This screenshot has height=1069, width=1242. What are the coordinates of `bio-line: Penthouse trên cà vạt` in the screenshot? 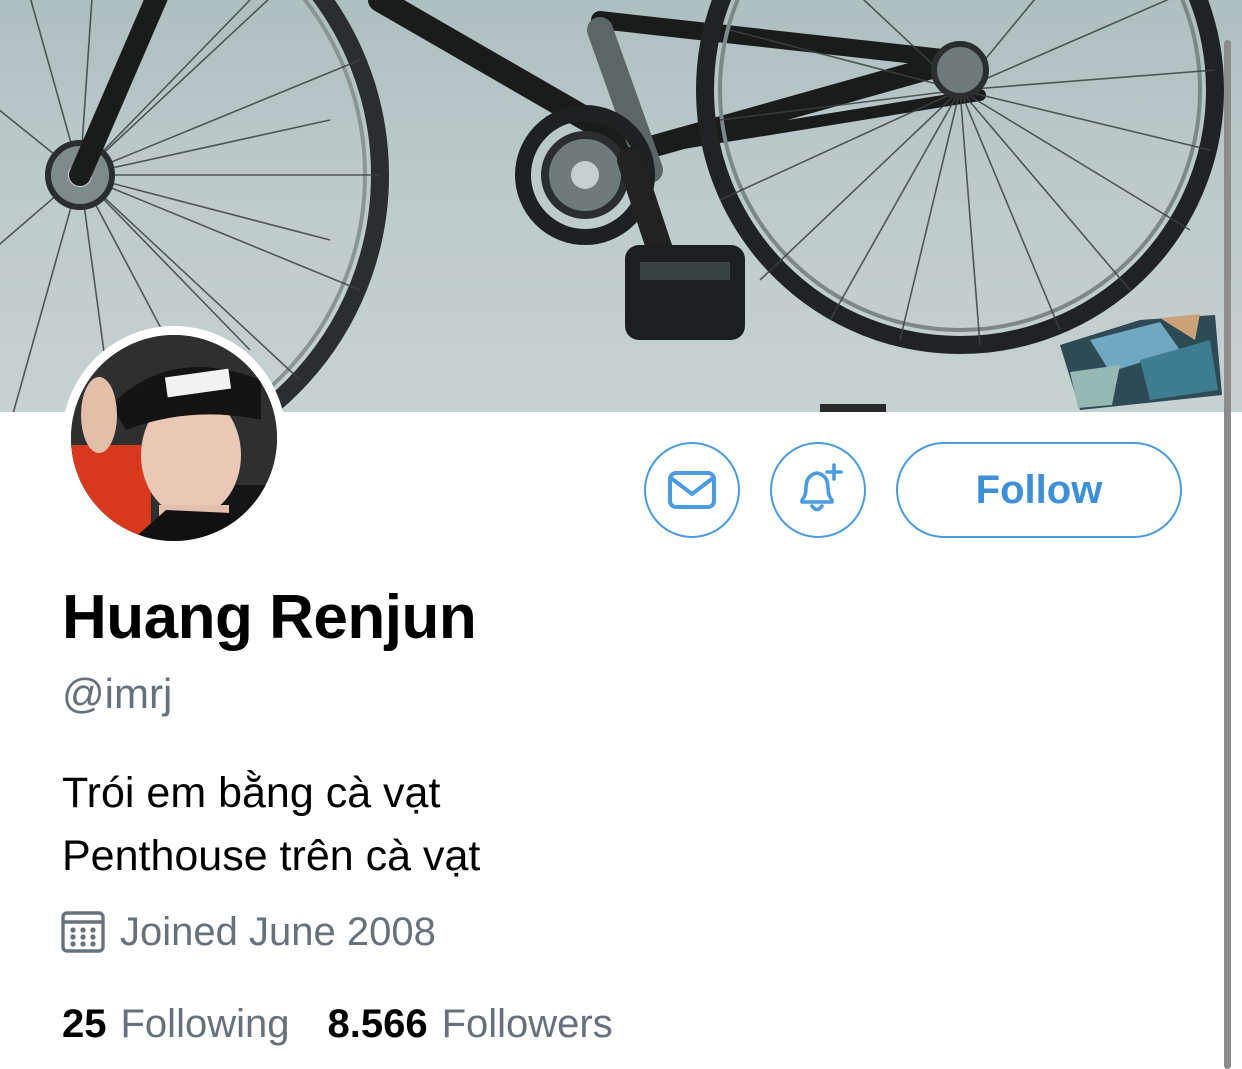 It's located at (271, 856).